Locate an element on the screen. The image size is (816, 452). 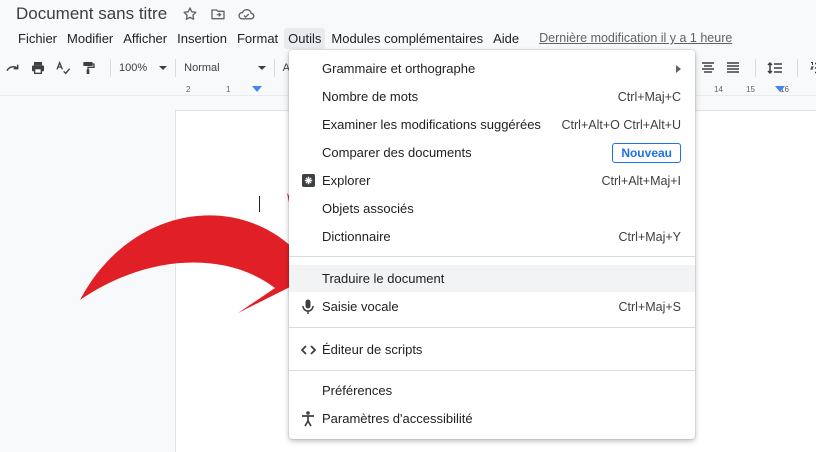
menu-item-label: Nombre de mots is located at coordinates (370, 96).